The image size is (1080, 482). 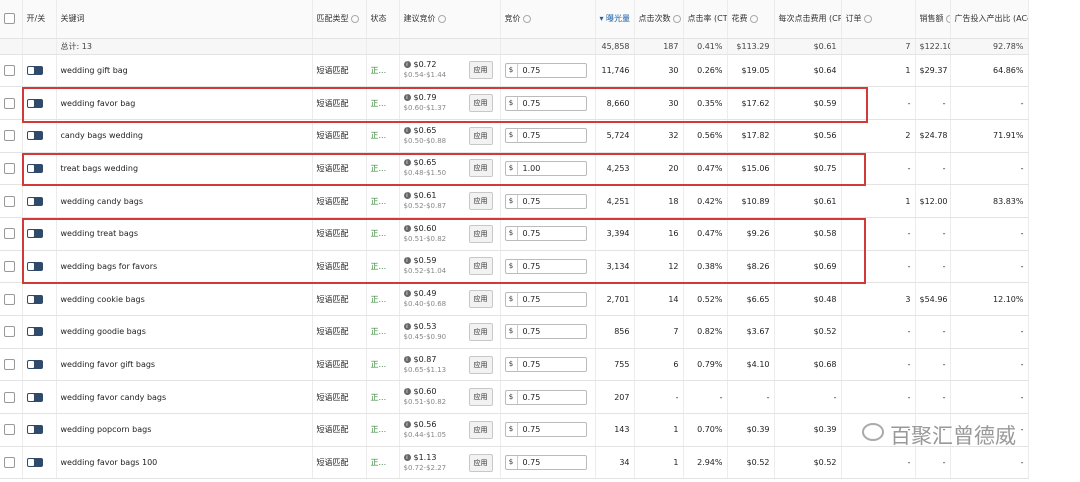 I want to click on col-sales: 销售额, so click(x=933, y=19).